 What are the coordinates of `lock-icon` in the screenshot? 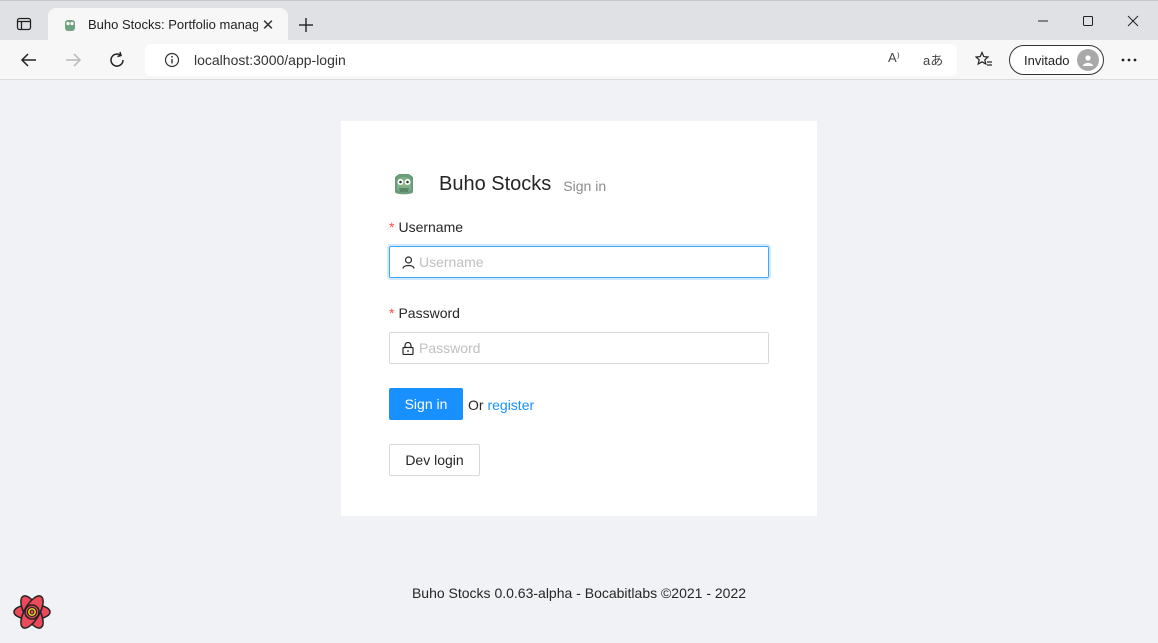 It's located at (408, 348).